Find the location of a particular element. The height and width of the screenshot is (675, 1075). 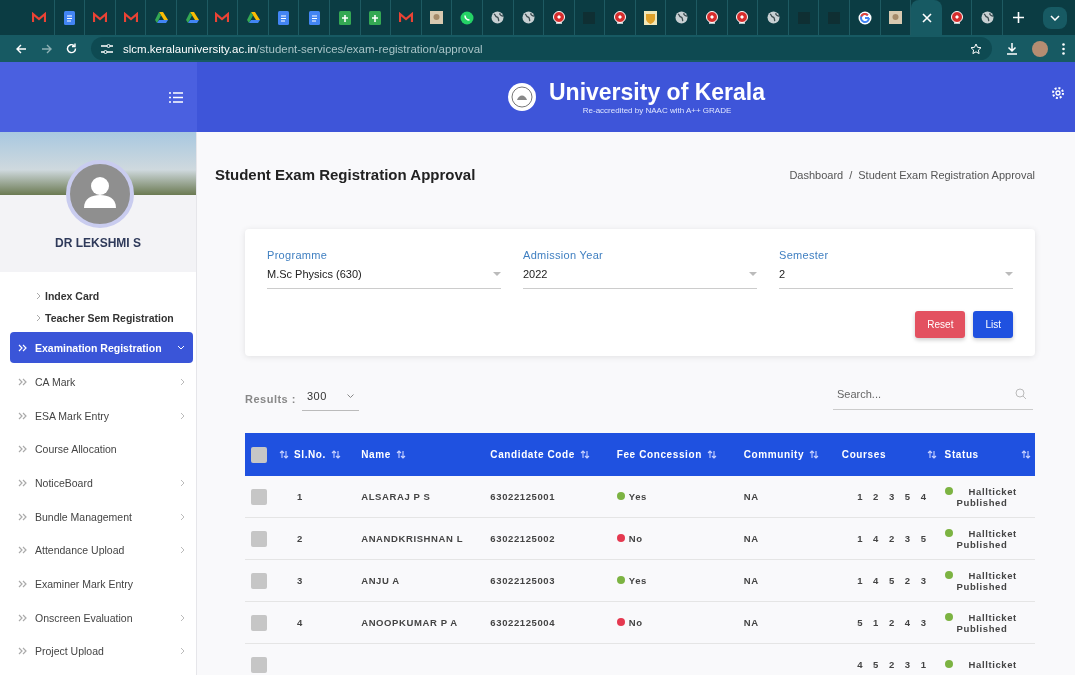

submenu-item: Index Card is located at coordinates (116, 296).